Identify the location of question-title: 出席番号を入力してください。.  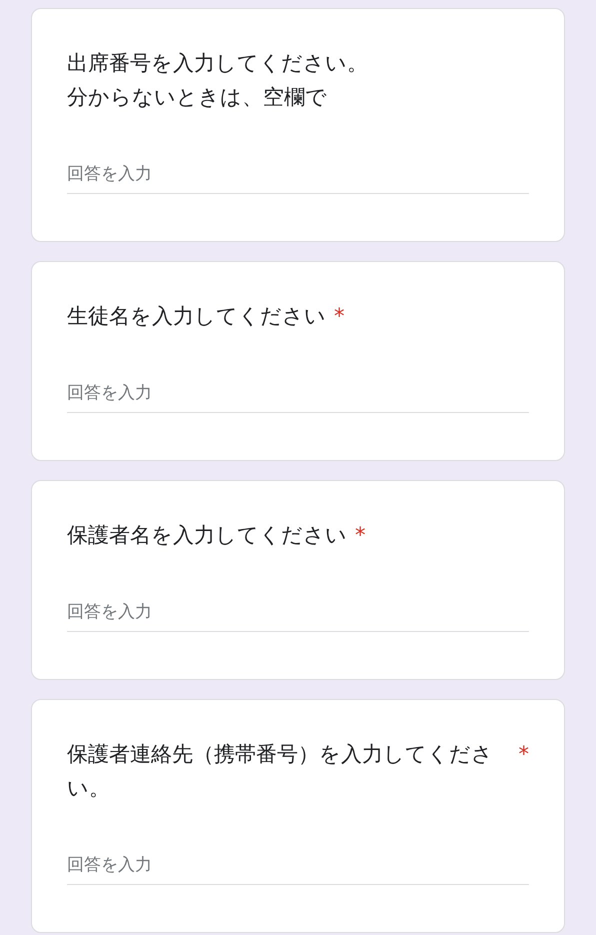
(217, 63).